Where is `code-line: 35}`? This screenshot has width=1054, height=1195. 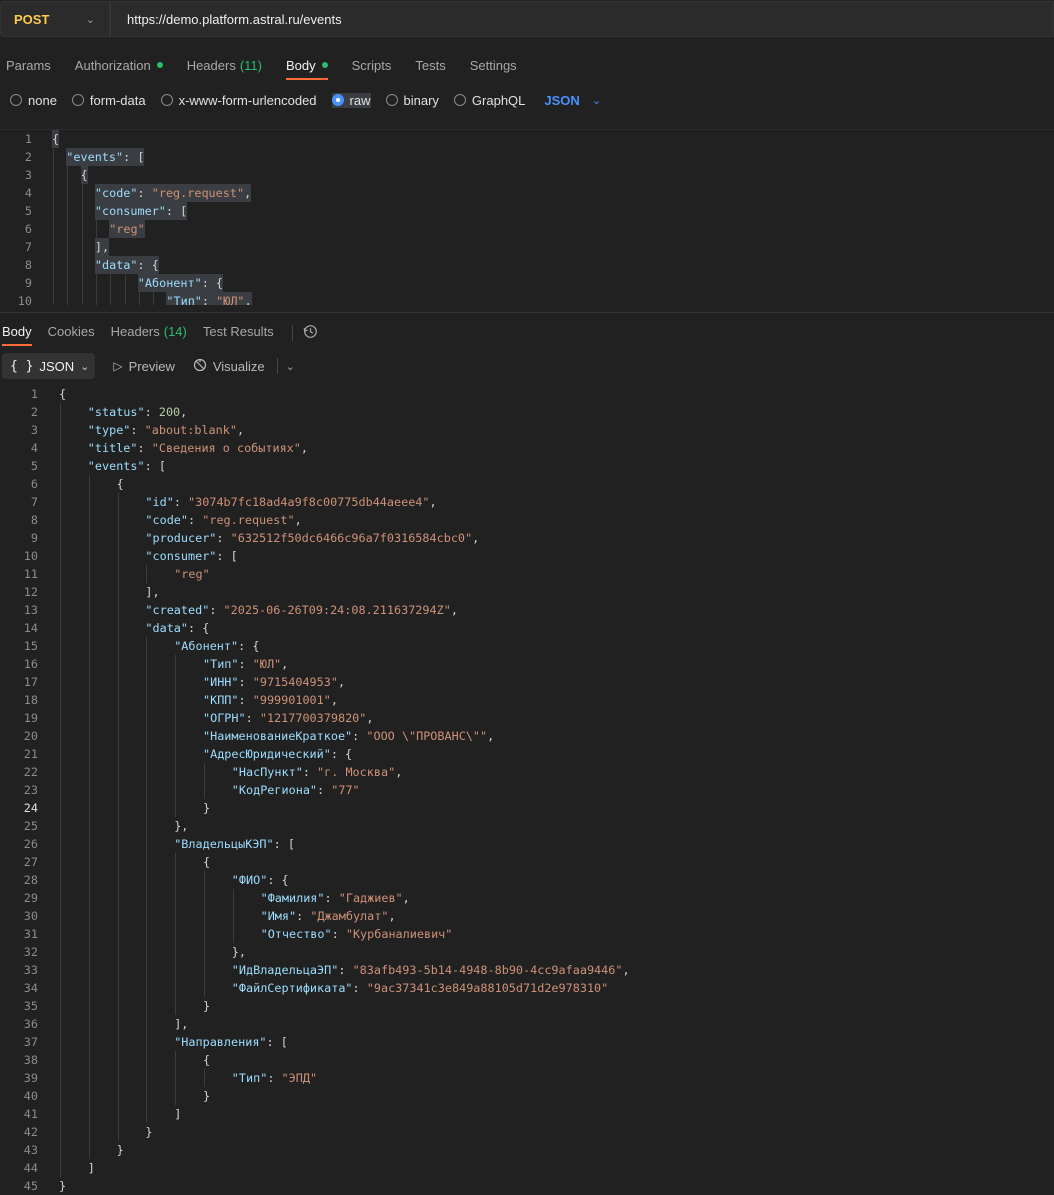 code-line: 35} is located at coordinates (527, 1006).